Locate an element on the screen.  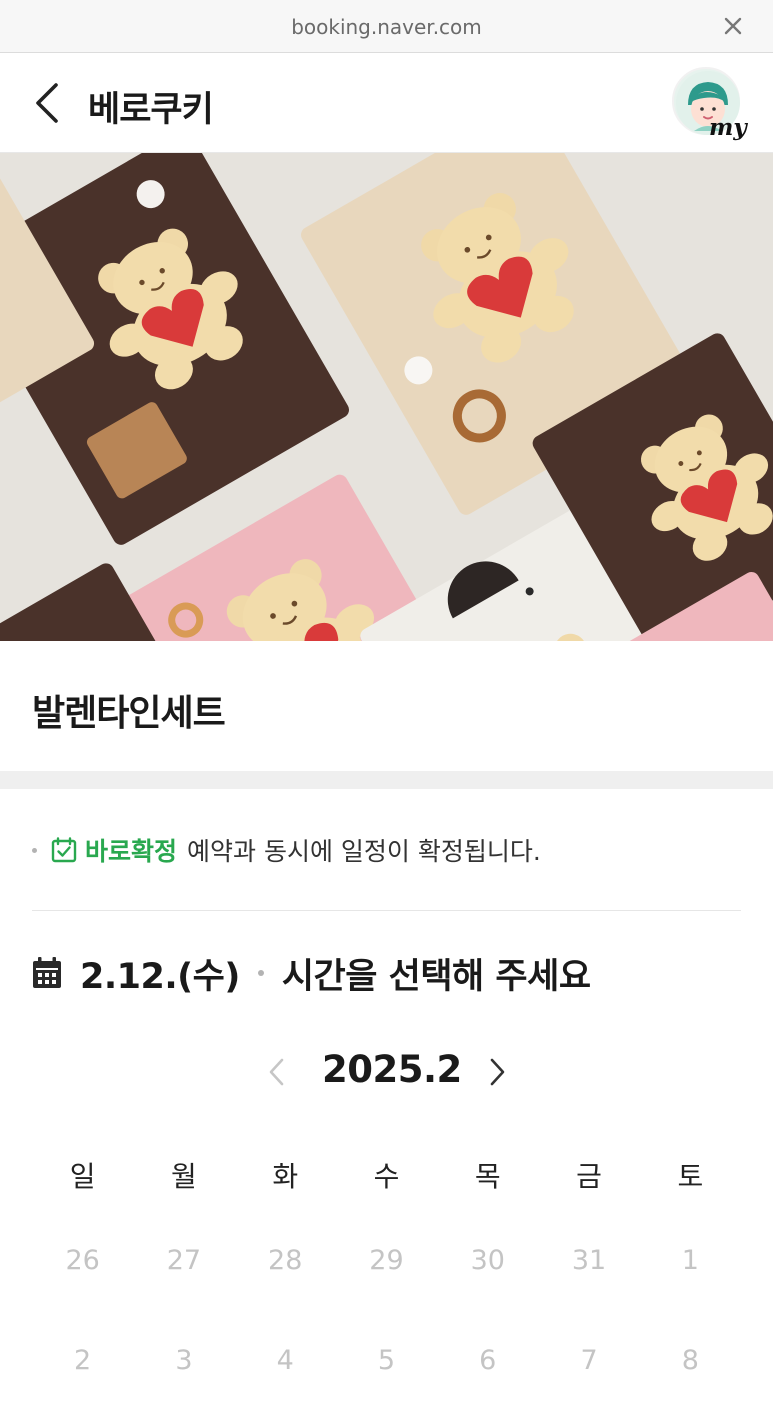
calendar-icon is located at coordinates (47, 972).